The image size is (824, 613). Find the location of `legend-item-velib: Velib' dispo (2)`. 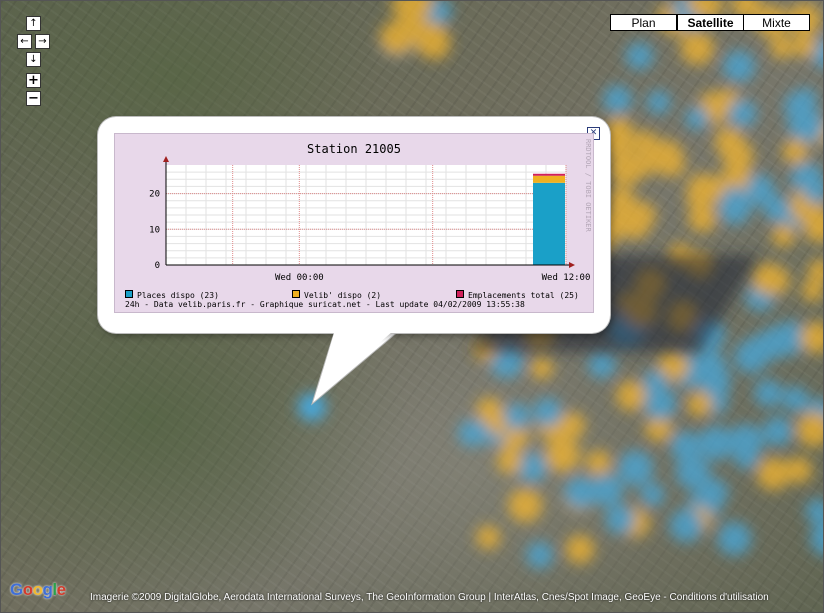

legend-item-velib: Velib' dispo (2) is located at coordinates (336, 295).